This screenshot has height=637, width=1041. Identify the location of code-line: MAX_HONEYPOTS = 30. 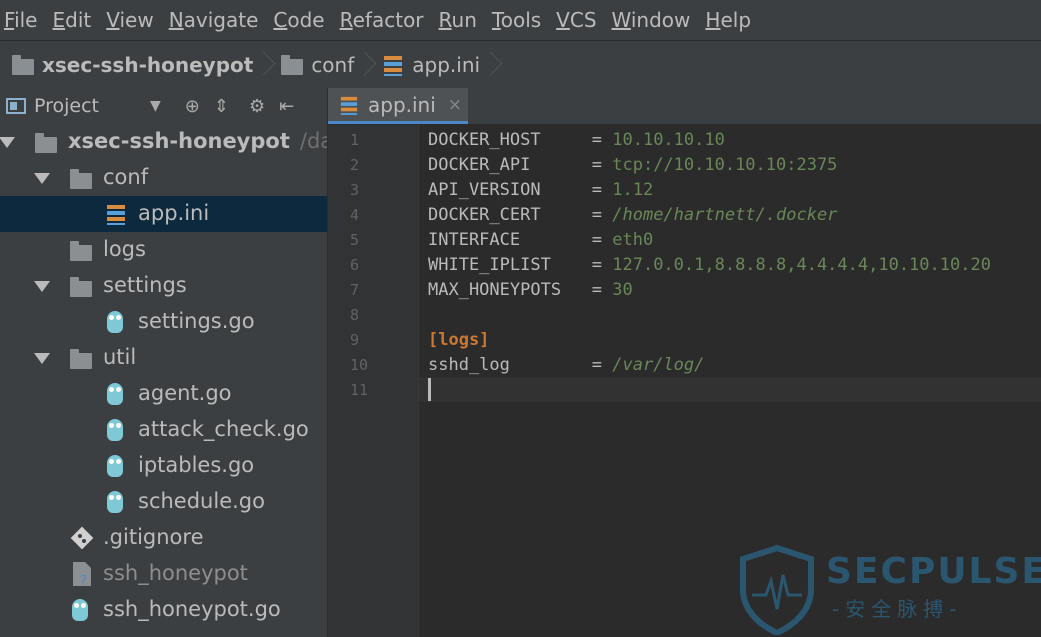
(530, 290).